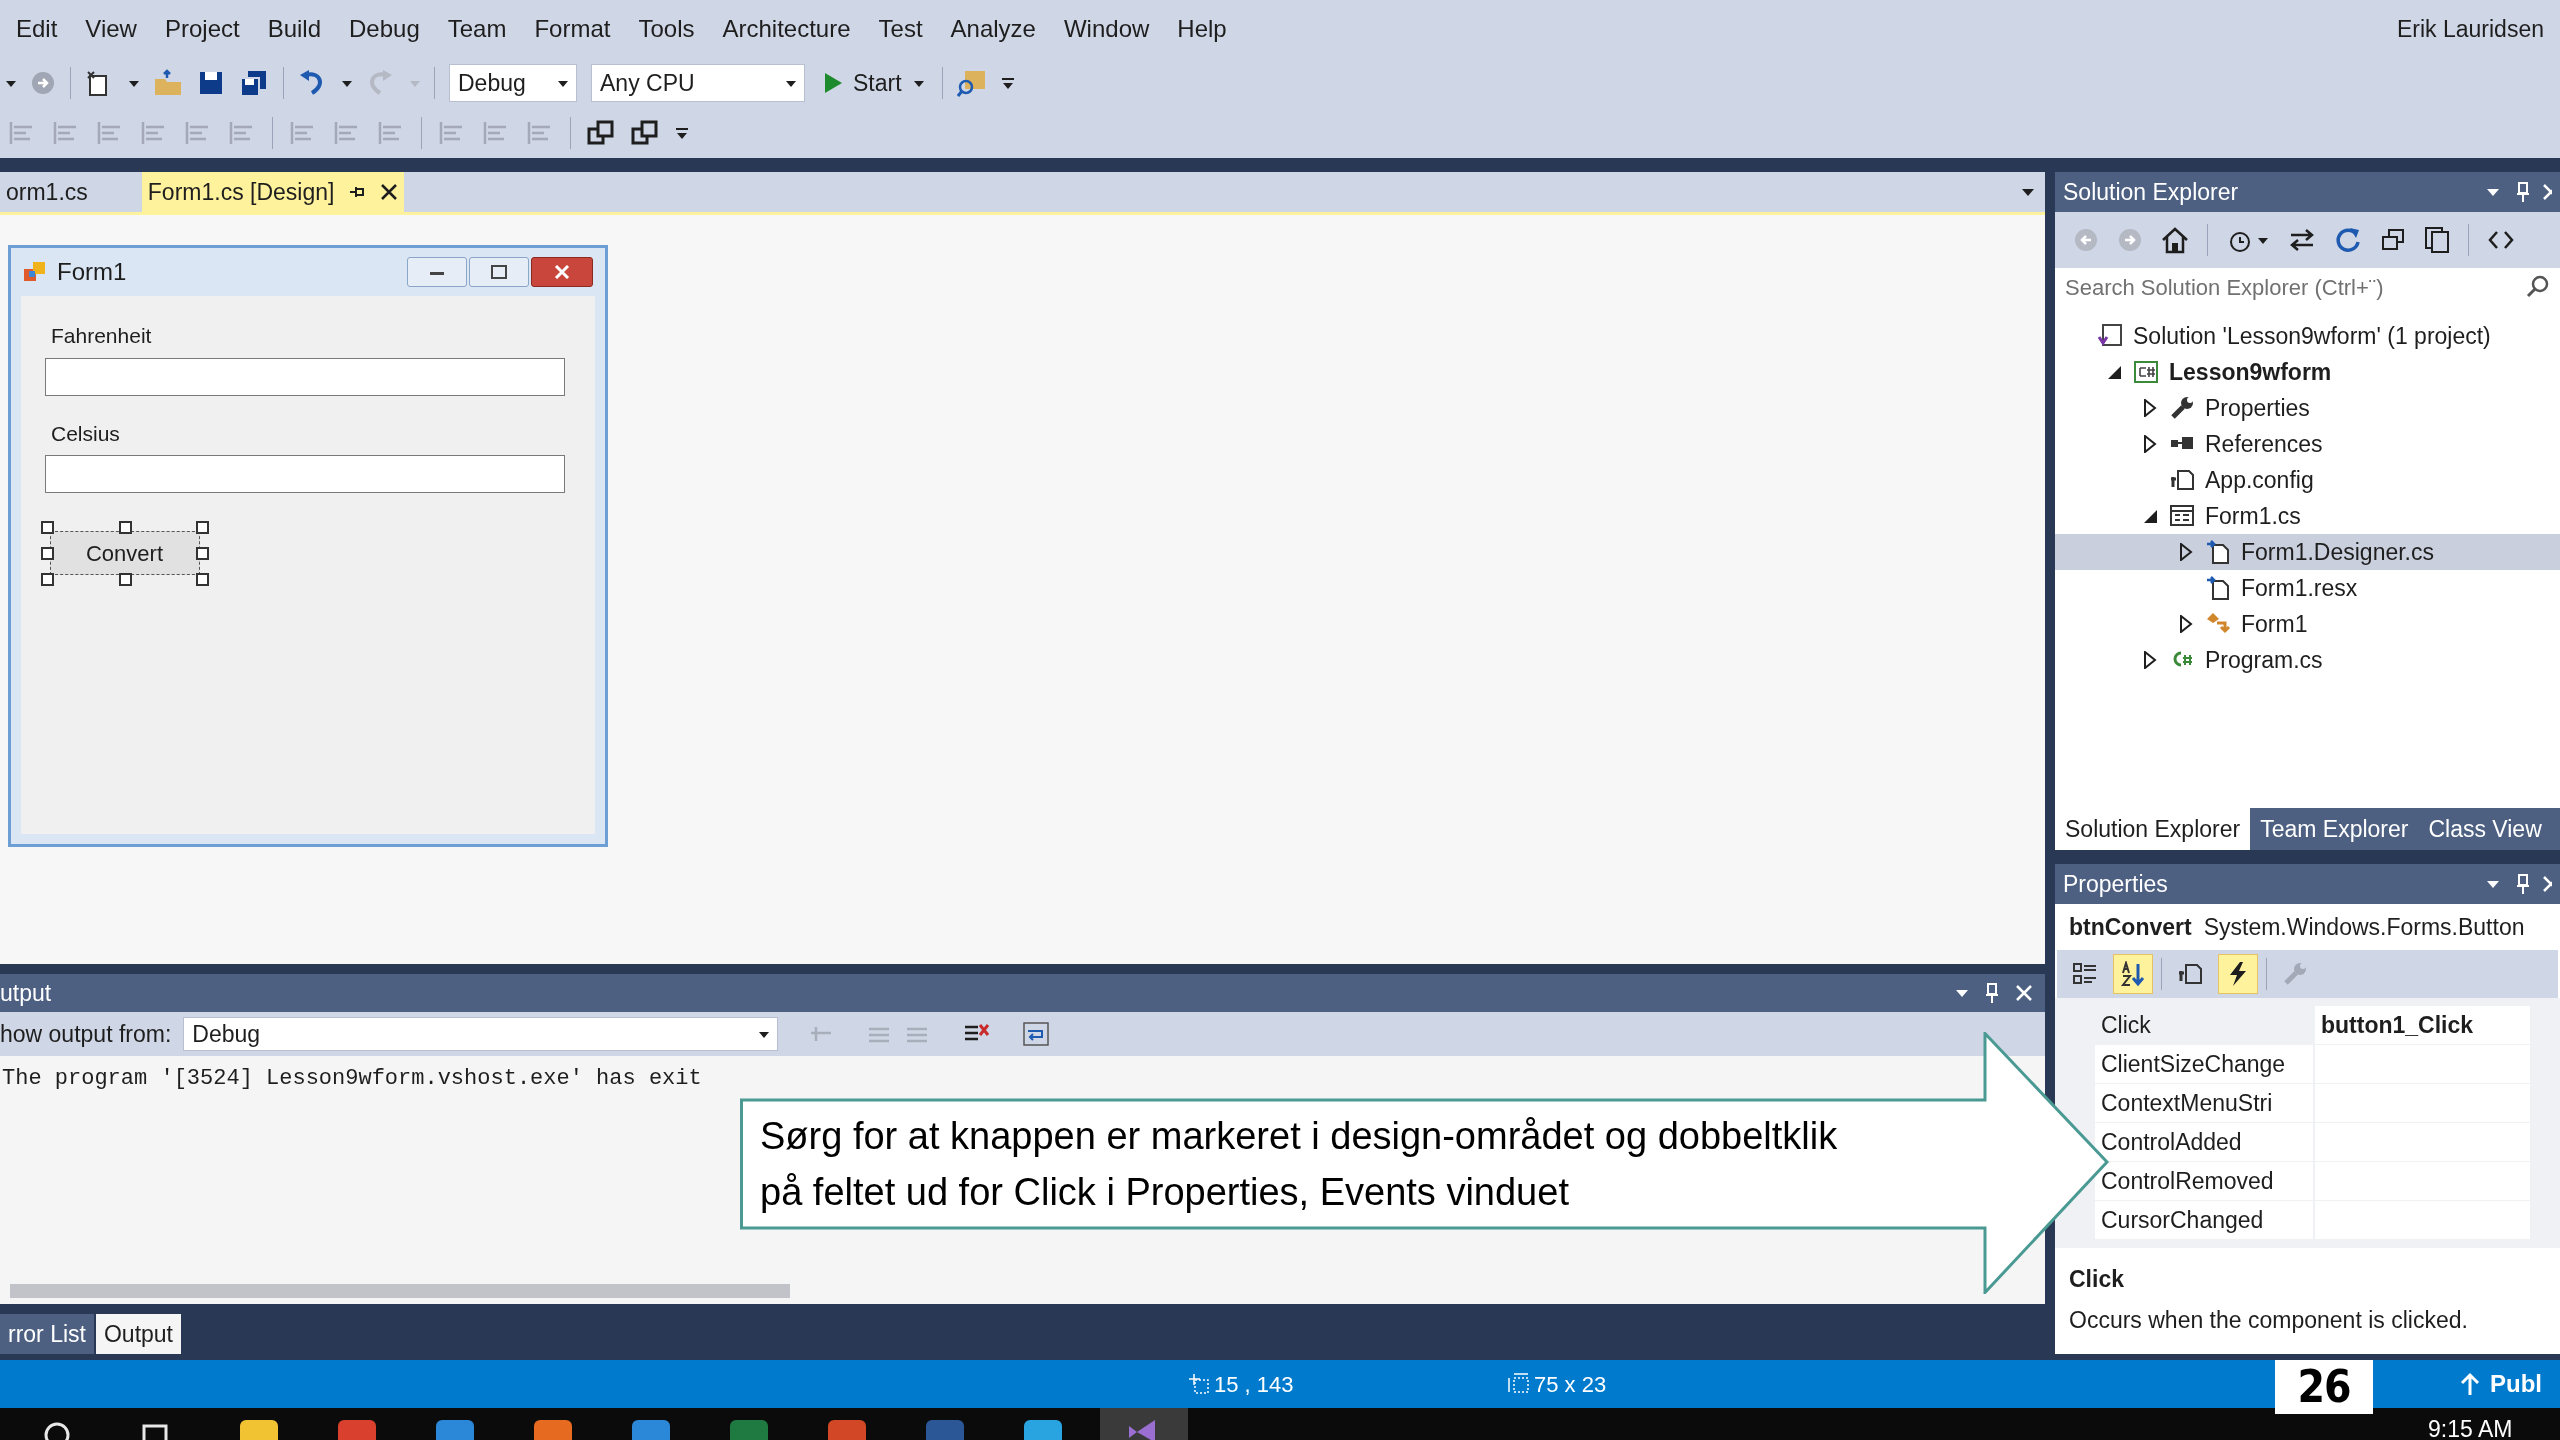 The height and width of the screenshot is (1440, 2560). I want to click on tree-item: App.config, so click(2307, 480).